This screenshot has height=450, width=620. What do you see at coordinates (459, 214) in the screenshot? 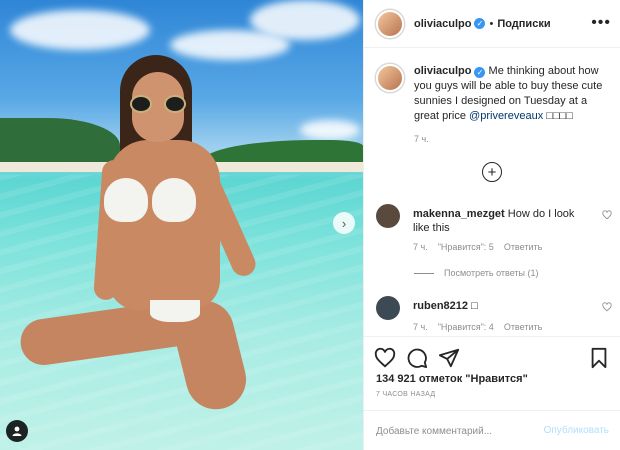
I see `comment-username: makenna_mezget` at bounding box center [459, 214].